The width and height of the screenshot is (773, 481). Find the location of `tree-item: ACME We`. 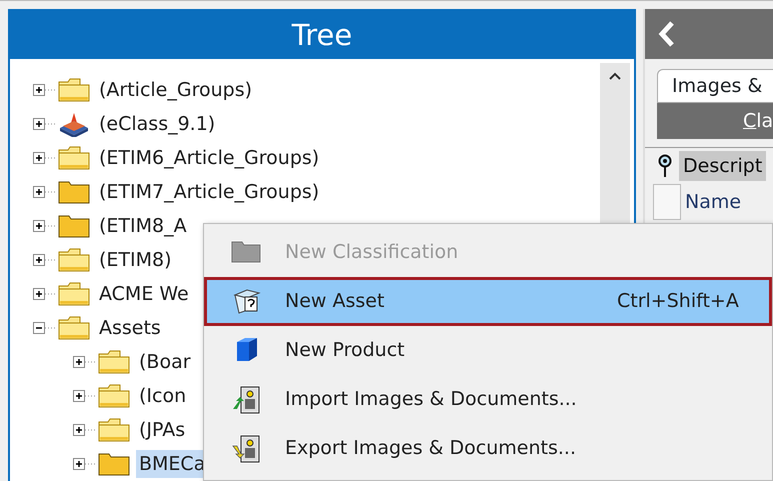

tree-item: ACME We is located at coordinates (144, 294).